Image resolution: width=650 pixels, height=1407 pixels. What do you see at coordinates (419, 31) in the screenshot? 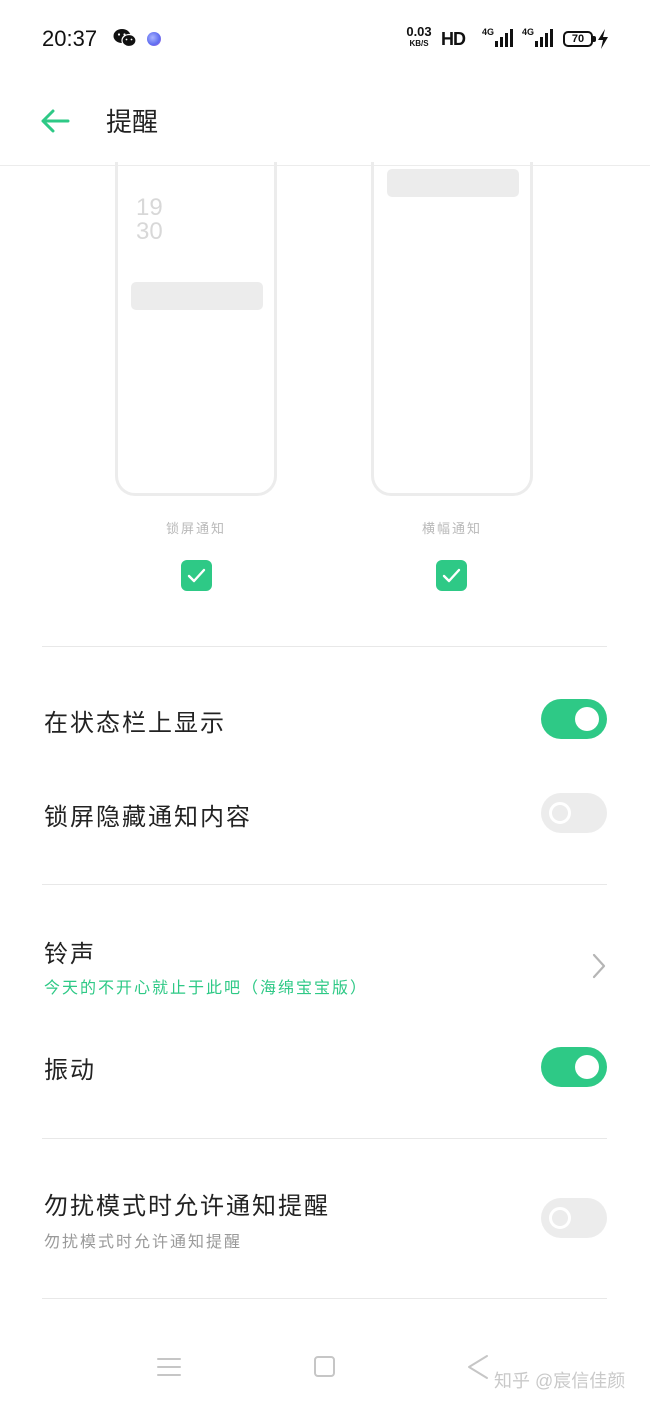
I see `network-speed-value: 0.03` at bounding box center [419, 31].